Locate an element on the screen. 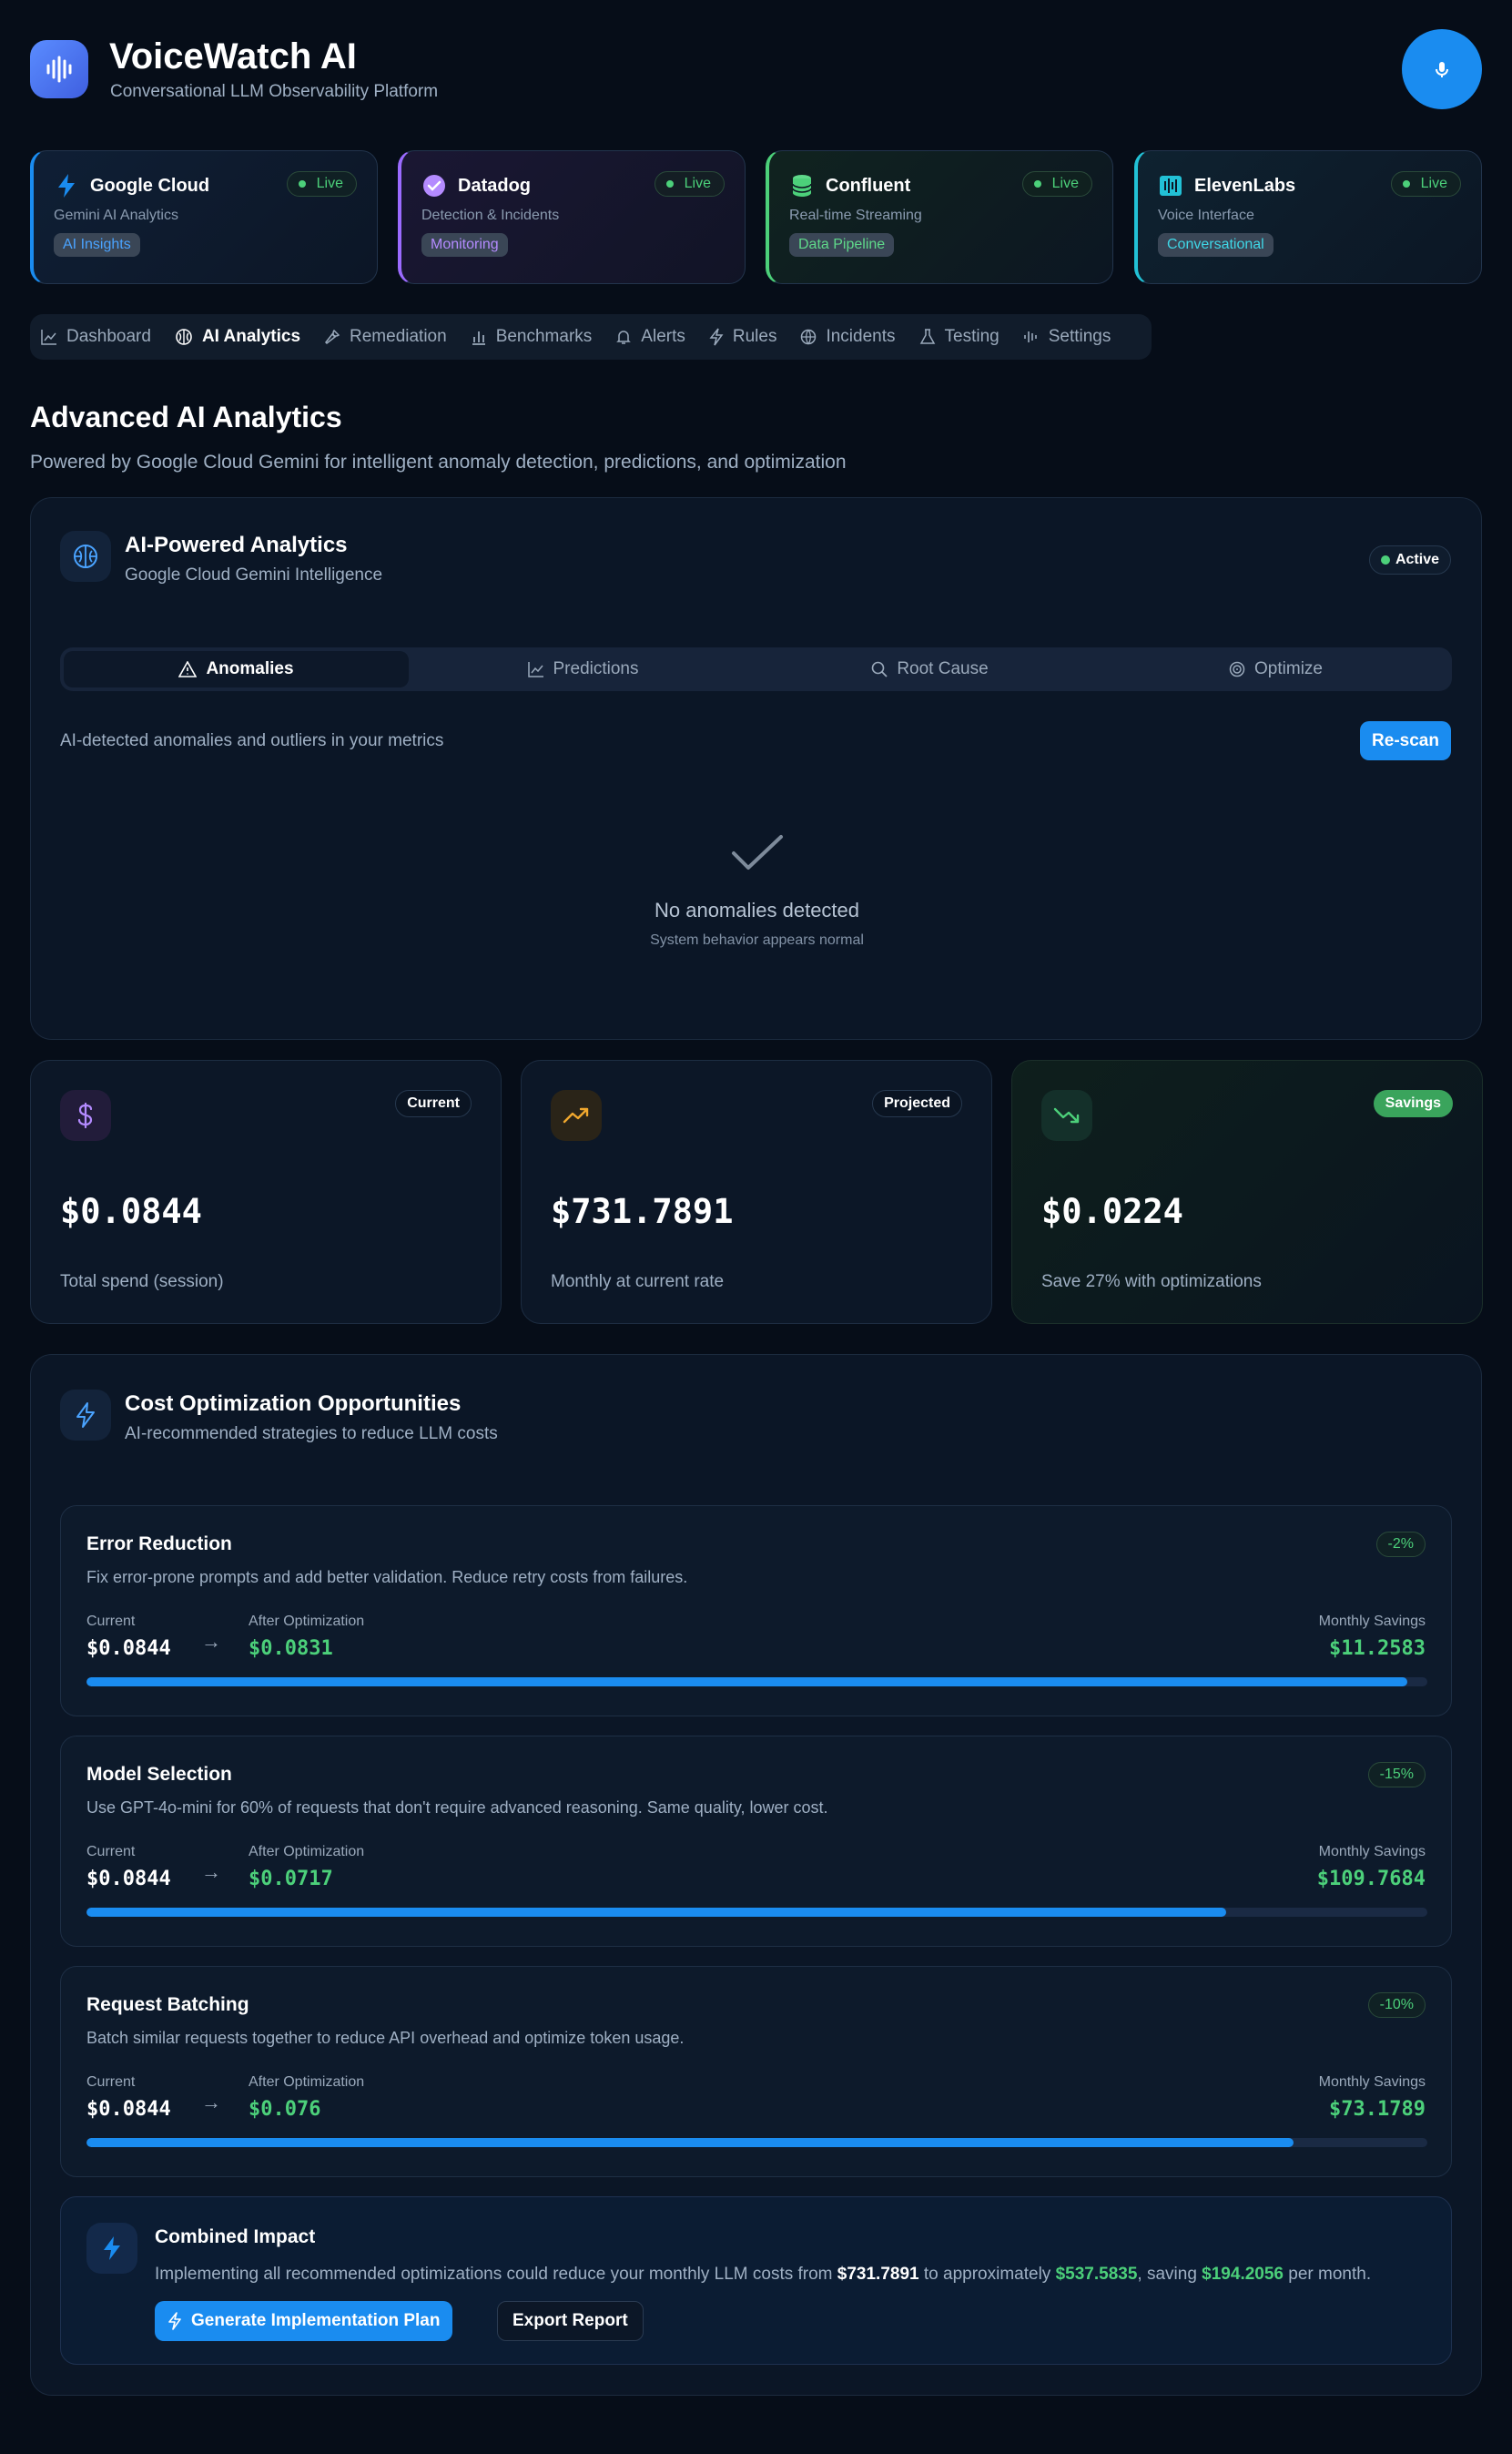 Image resolution: width=1512 pixels, height=2454 pixels. tab-predictions: Predictions is located at coordinates (583, 669).